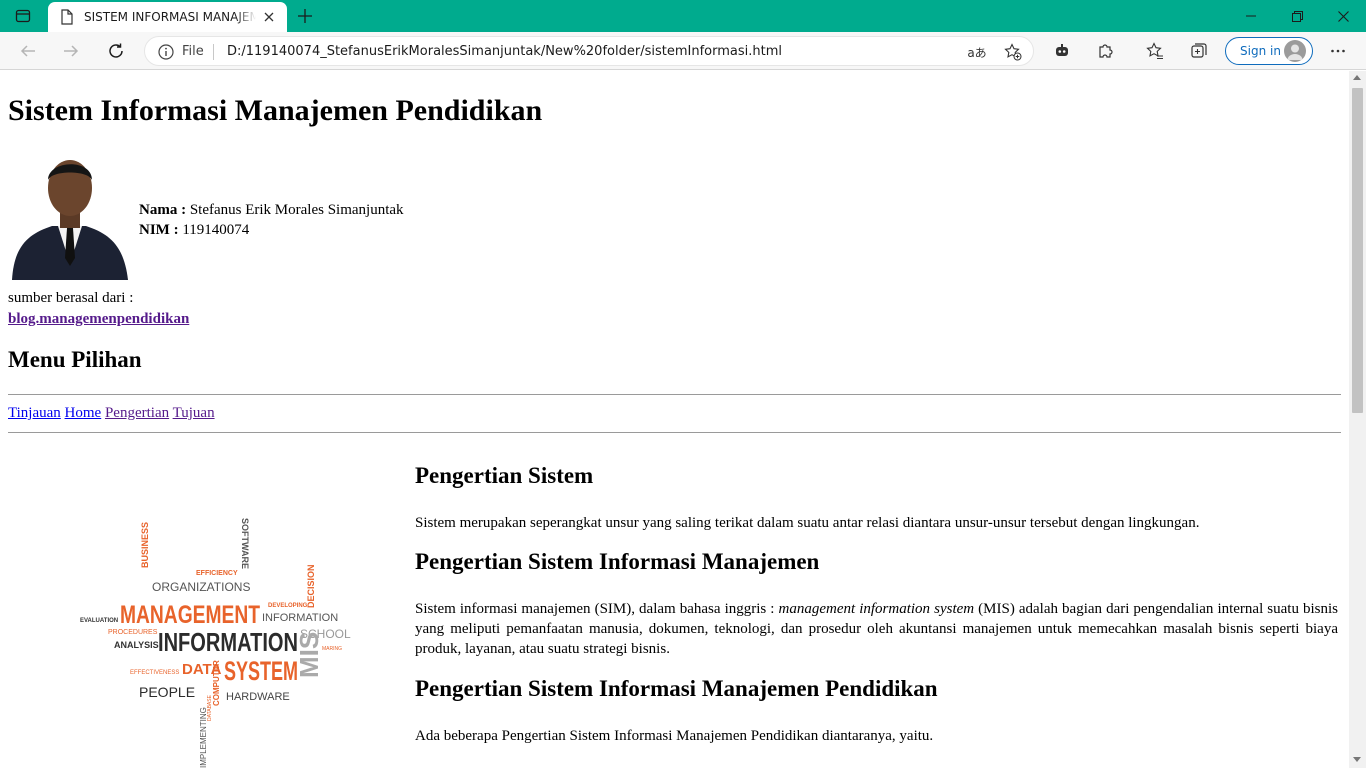 The image size is (1366, 768). I want to click on nav-link-pengertian: Pengertian, so click(137, 413).